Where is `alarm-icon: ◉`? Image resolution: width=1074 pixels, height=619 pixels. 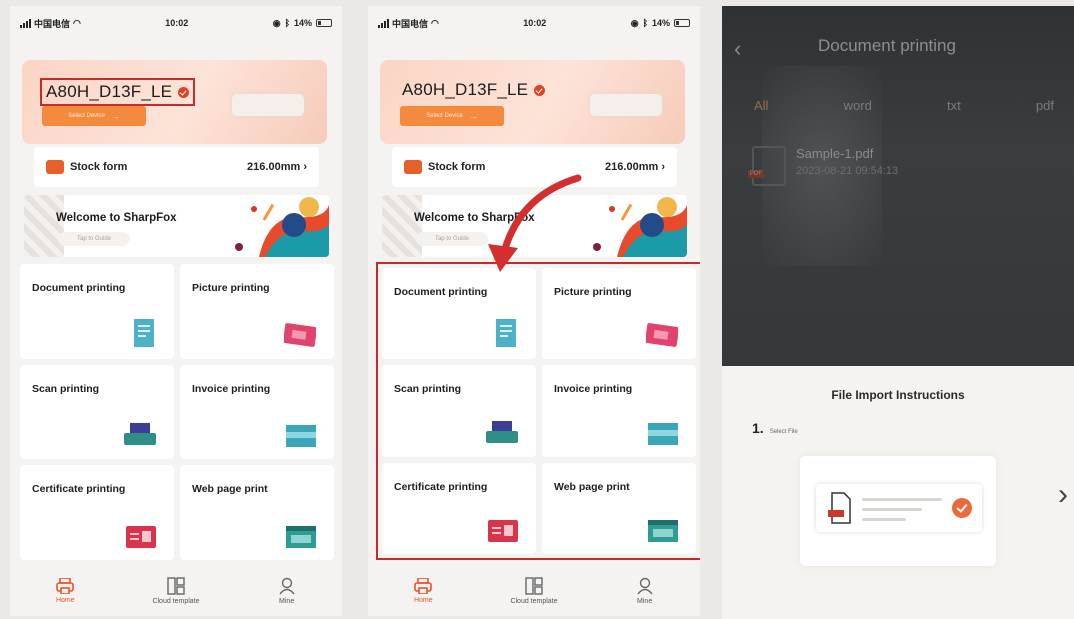
alarm-icon: ◉ is located at coordinates (276, 22).